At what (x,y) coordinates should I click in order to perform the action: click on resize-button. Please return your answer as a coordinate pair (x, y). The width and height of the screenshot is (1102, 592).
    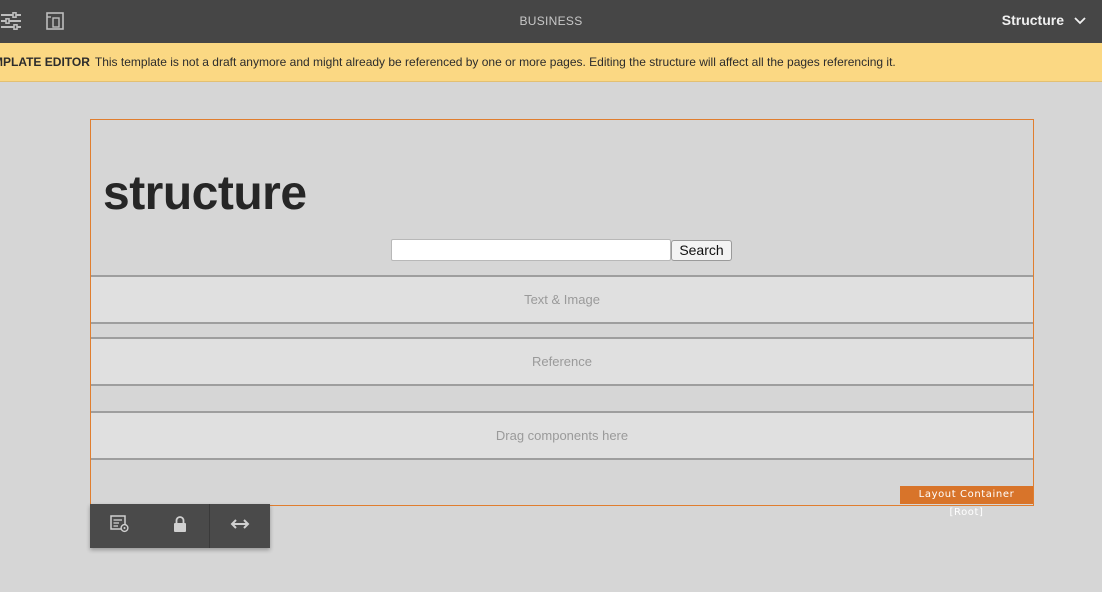
    Looking at the image, I should click on (240, 526).